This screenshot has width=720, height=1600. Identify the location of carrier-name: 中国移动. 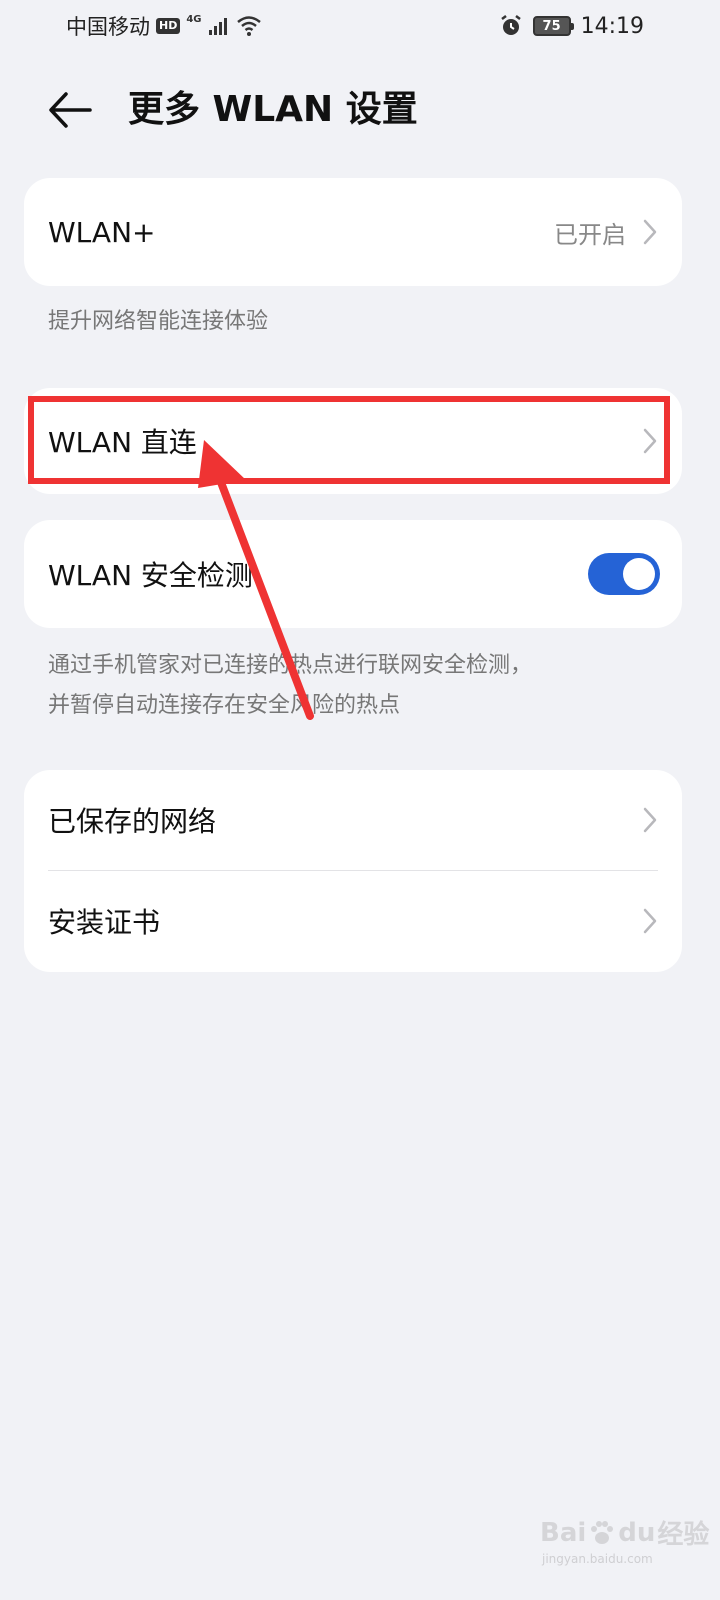
(108, 27).